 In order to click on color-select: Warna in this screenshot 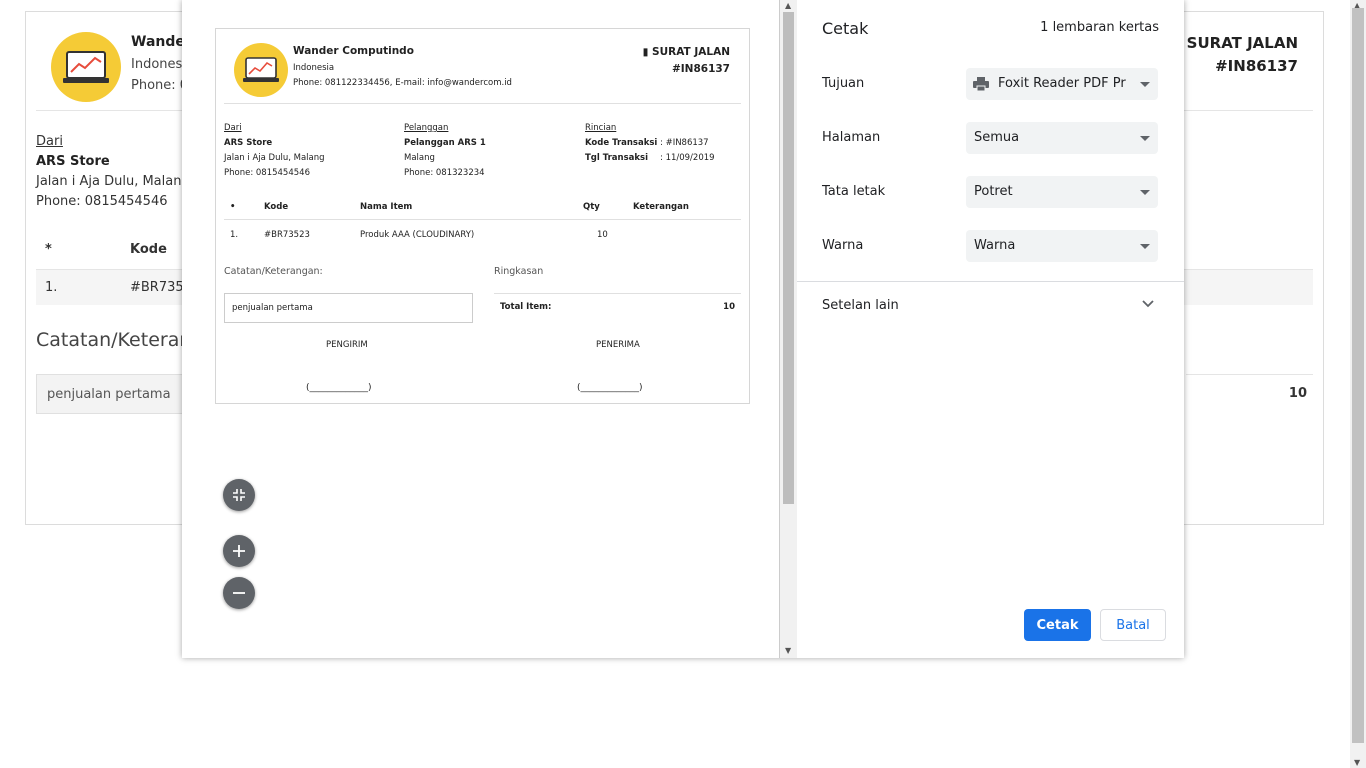, I will do `click(1062, 246)`.